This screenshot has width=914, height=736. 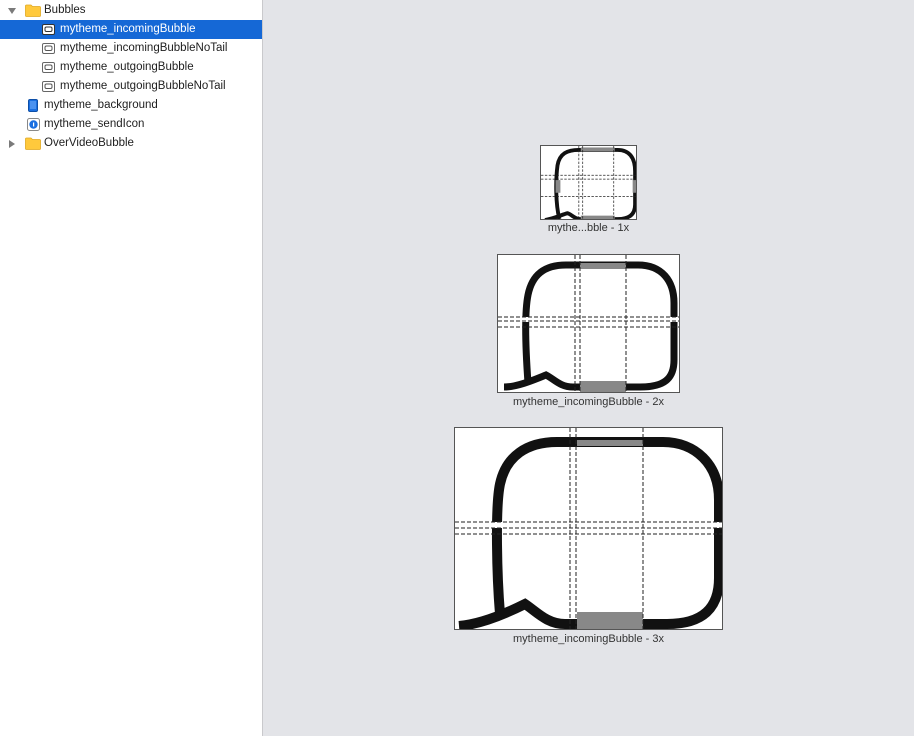 I want to click on sidebar-group-overvideobubble: OverVideoBubble, so click(x=131, y=143).